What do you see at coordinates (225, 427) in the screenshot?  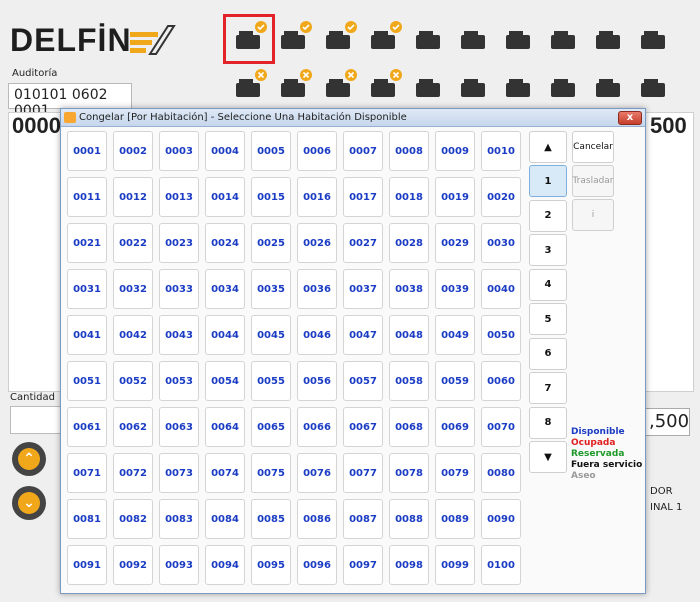 I see `room-button: 0064` at bounding box center [225, 427].